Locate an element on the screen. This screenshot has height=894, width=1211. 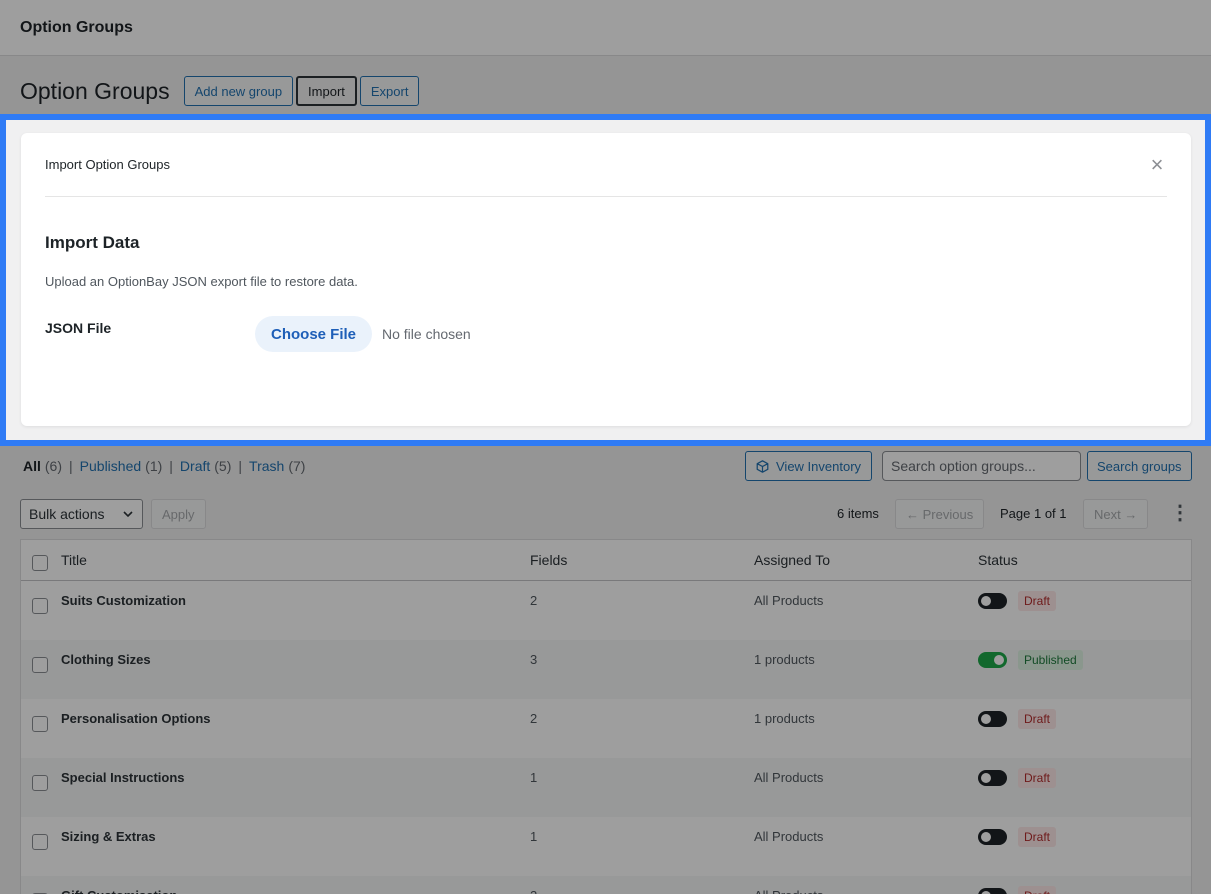
view-all-count: (6) is located at coordinates (53, 466).